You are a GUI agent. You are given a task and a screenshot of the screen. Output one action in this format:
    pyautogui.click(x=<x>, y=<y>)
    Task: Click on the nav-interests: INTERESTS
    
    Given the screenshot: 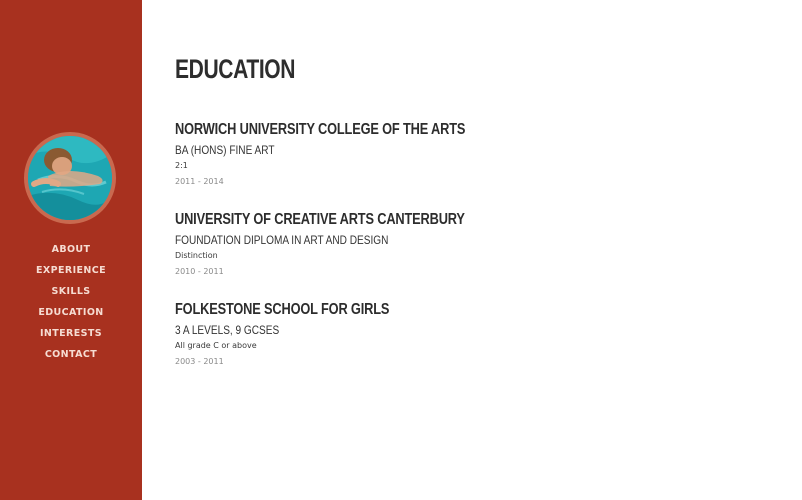 What is the action you would take?
    pyautogui.click(x=71, y=336)
    